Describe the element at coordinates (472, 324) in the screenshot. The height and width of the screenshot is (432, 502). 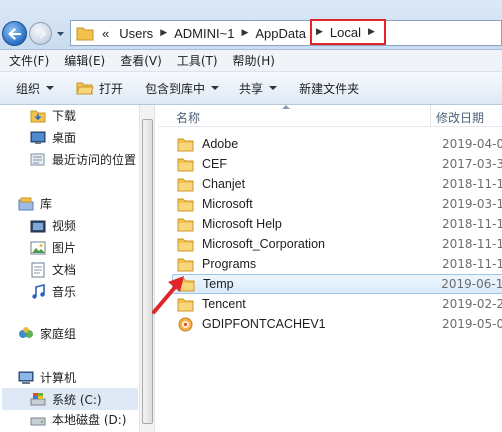
I see `file-date: 2019-05-05` at that location.